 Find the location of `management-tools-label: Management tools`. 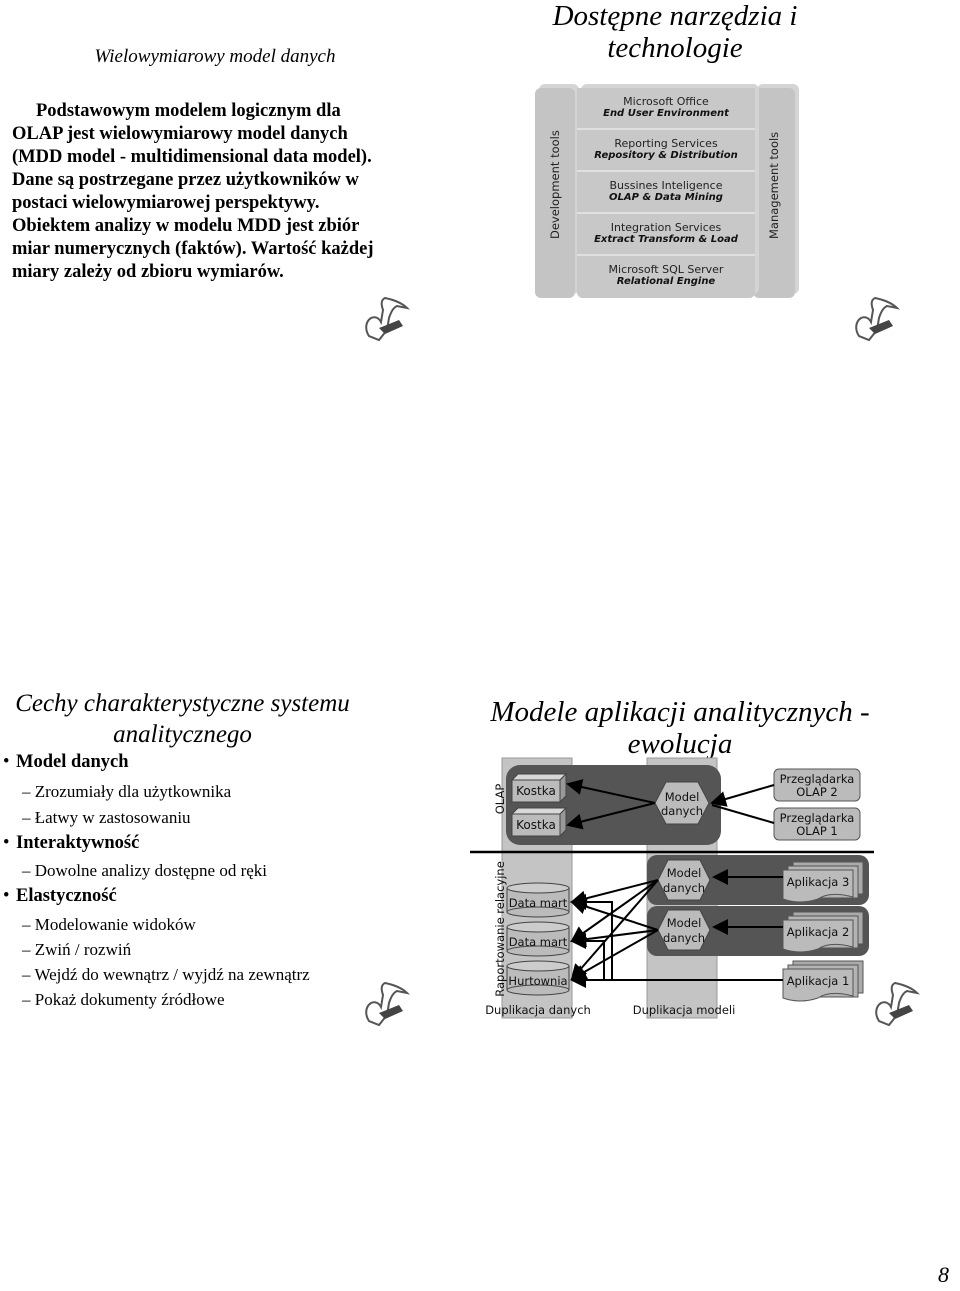

management-tools-label: Management tools is located at coordinates (774, 185).